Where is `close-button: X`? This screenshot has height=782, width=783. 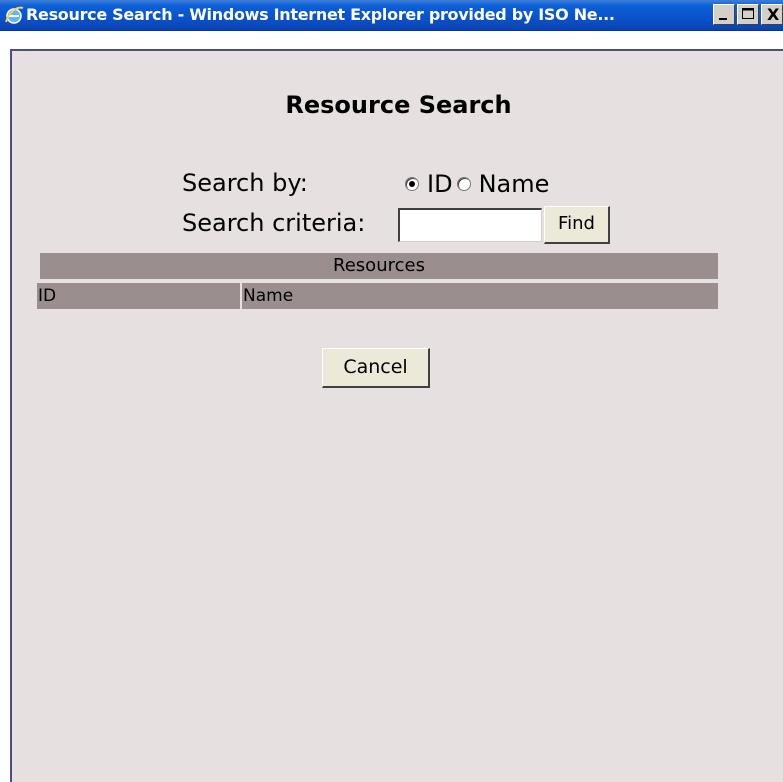
close-button: X is located at coordinates (772, 14).